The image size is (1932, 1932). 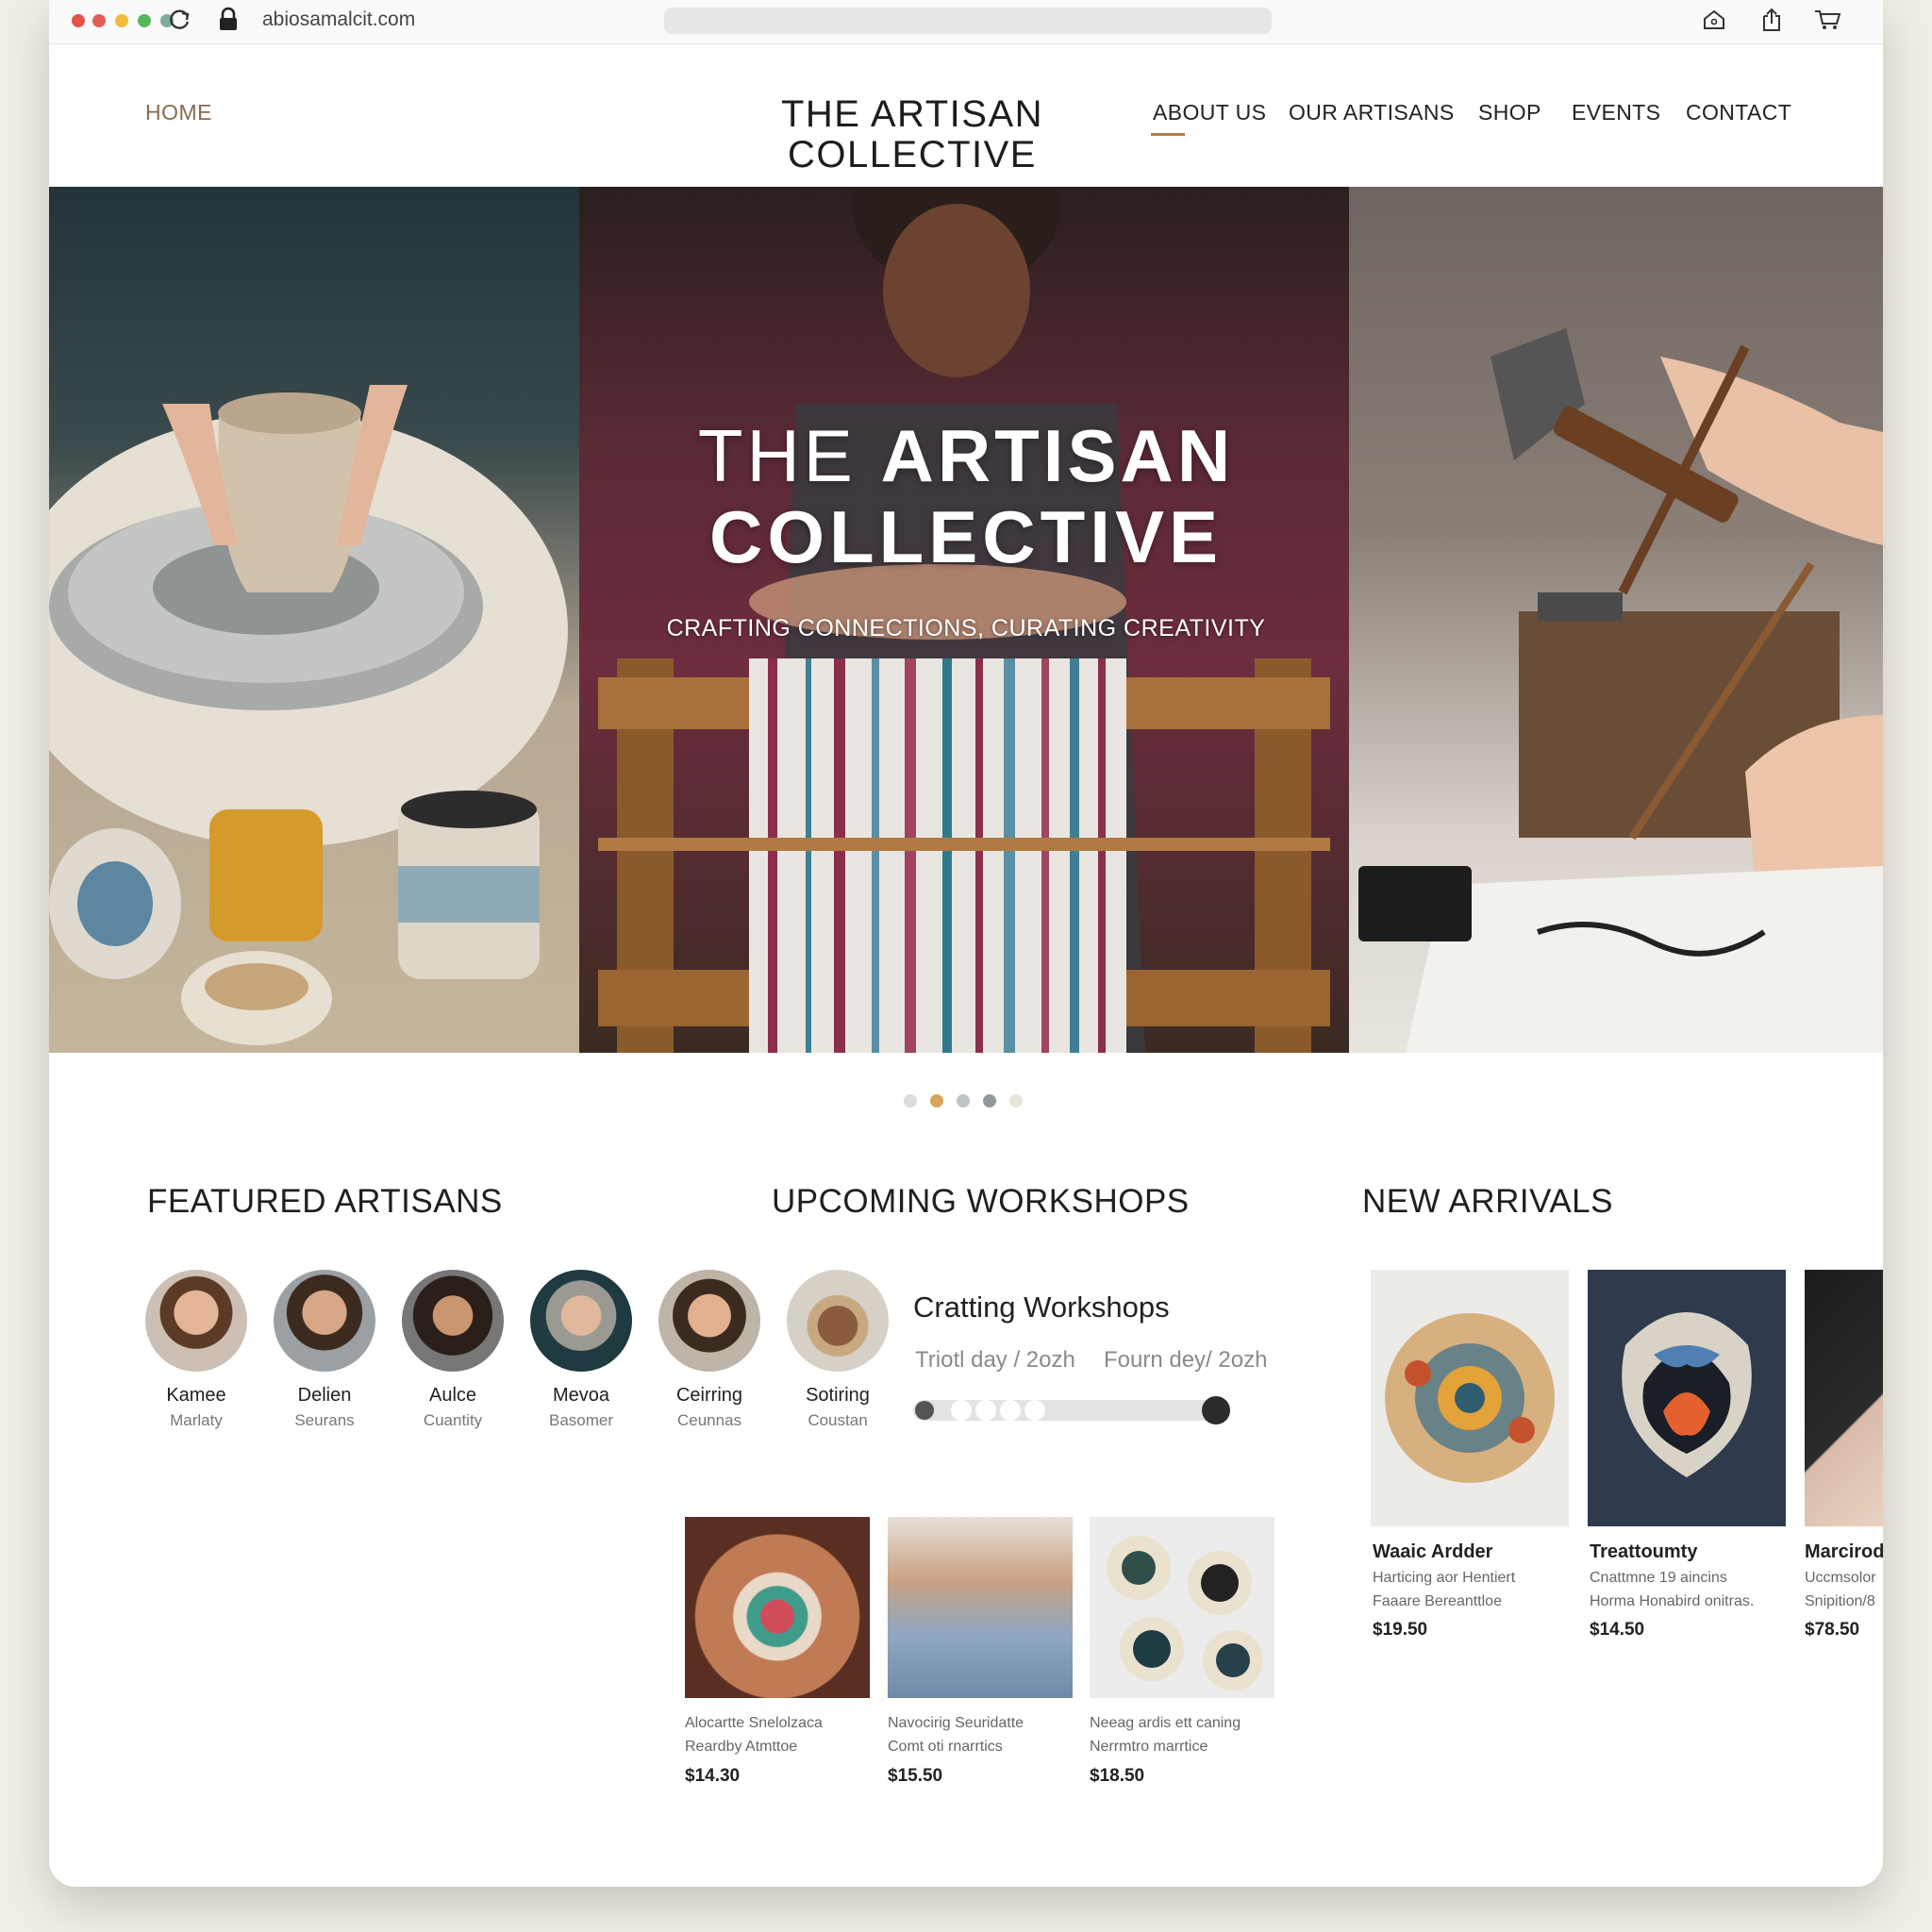 What do you see at coordinates (709, 1420) in the screenshot?
I see `artisan-role-5: Ceunnas` at bounding box center [709, 1420].